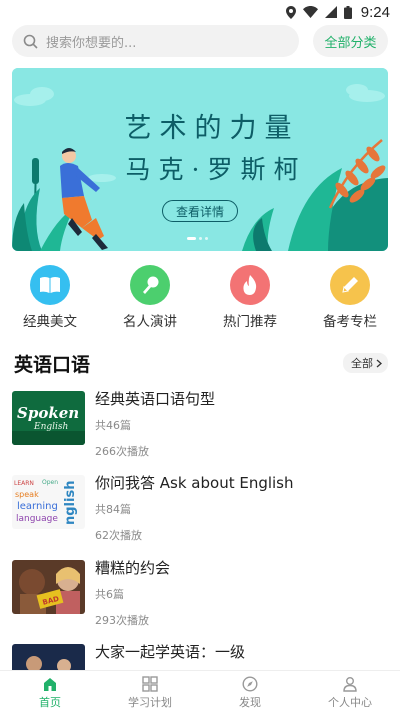 This screenshot has height=711, width=400. What do you see at coordinates (375, 12) in the screenshot?
I see `clock: 9:24` at bounding box center [375, 12].